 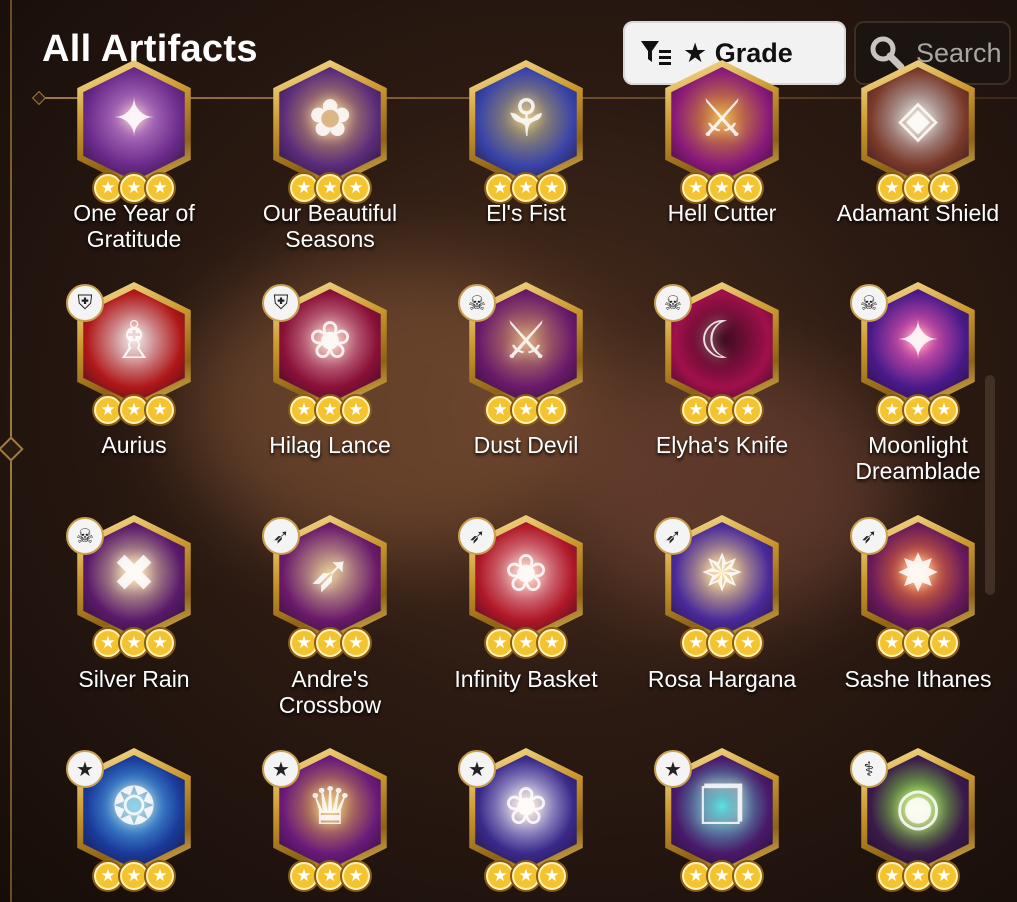 I want to click on artifact-icon: ⚔ ★ ★ ★, so click(x=722, y=131).